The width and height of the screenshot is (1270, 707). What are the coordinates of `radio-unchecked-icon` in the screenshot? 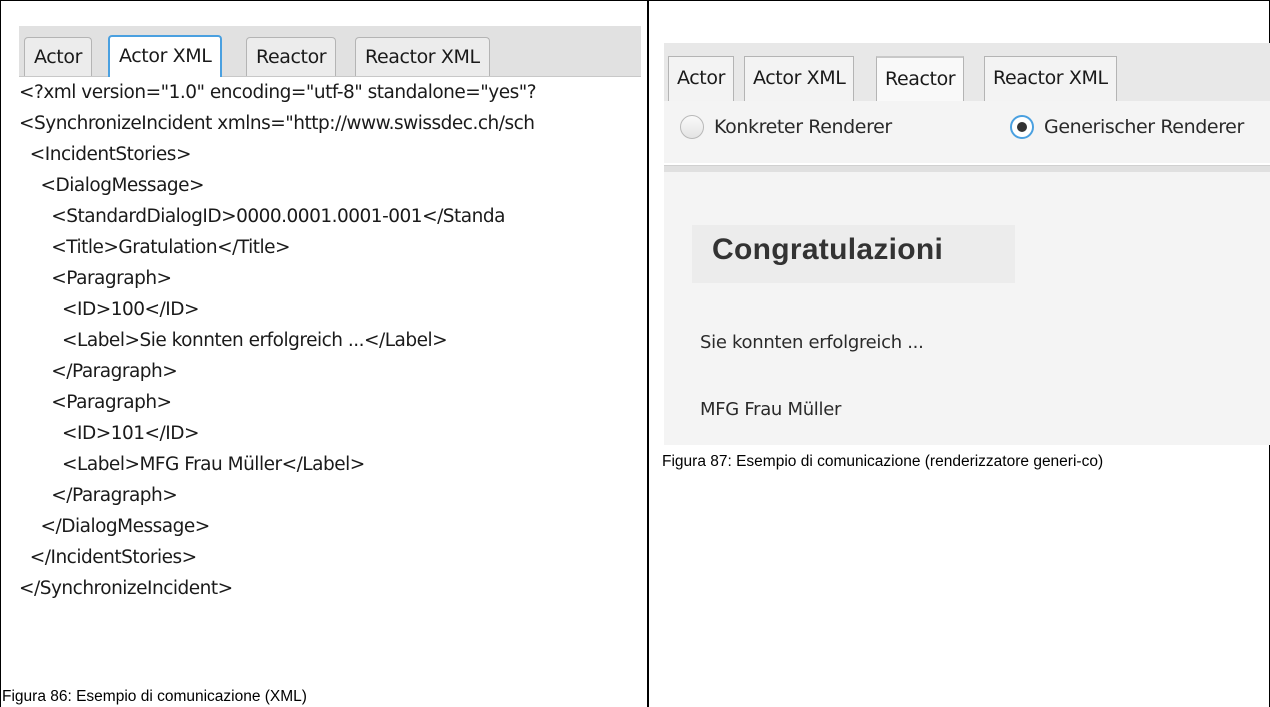 It's located at (692, 127).